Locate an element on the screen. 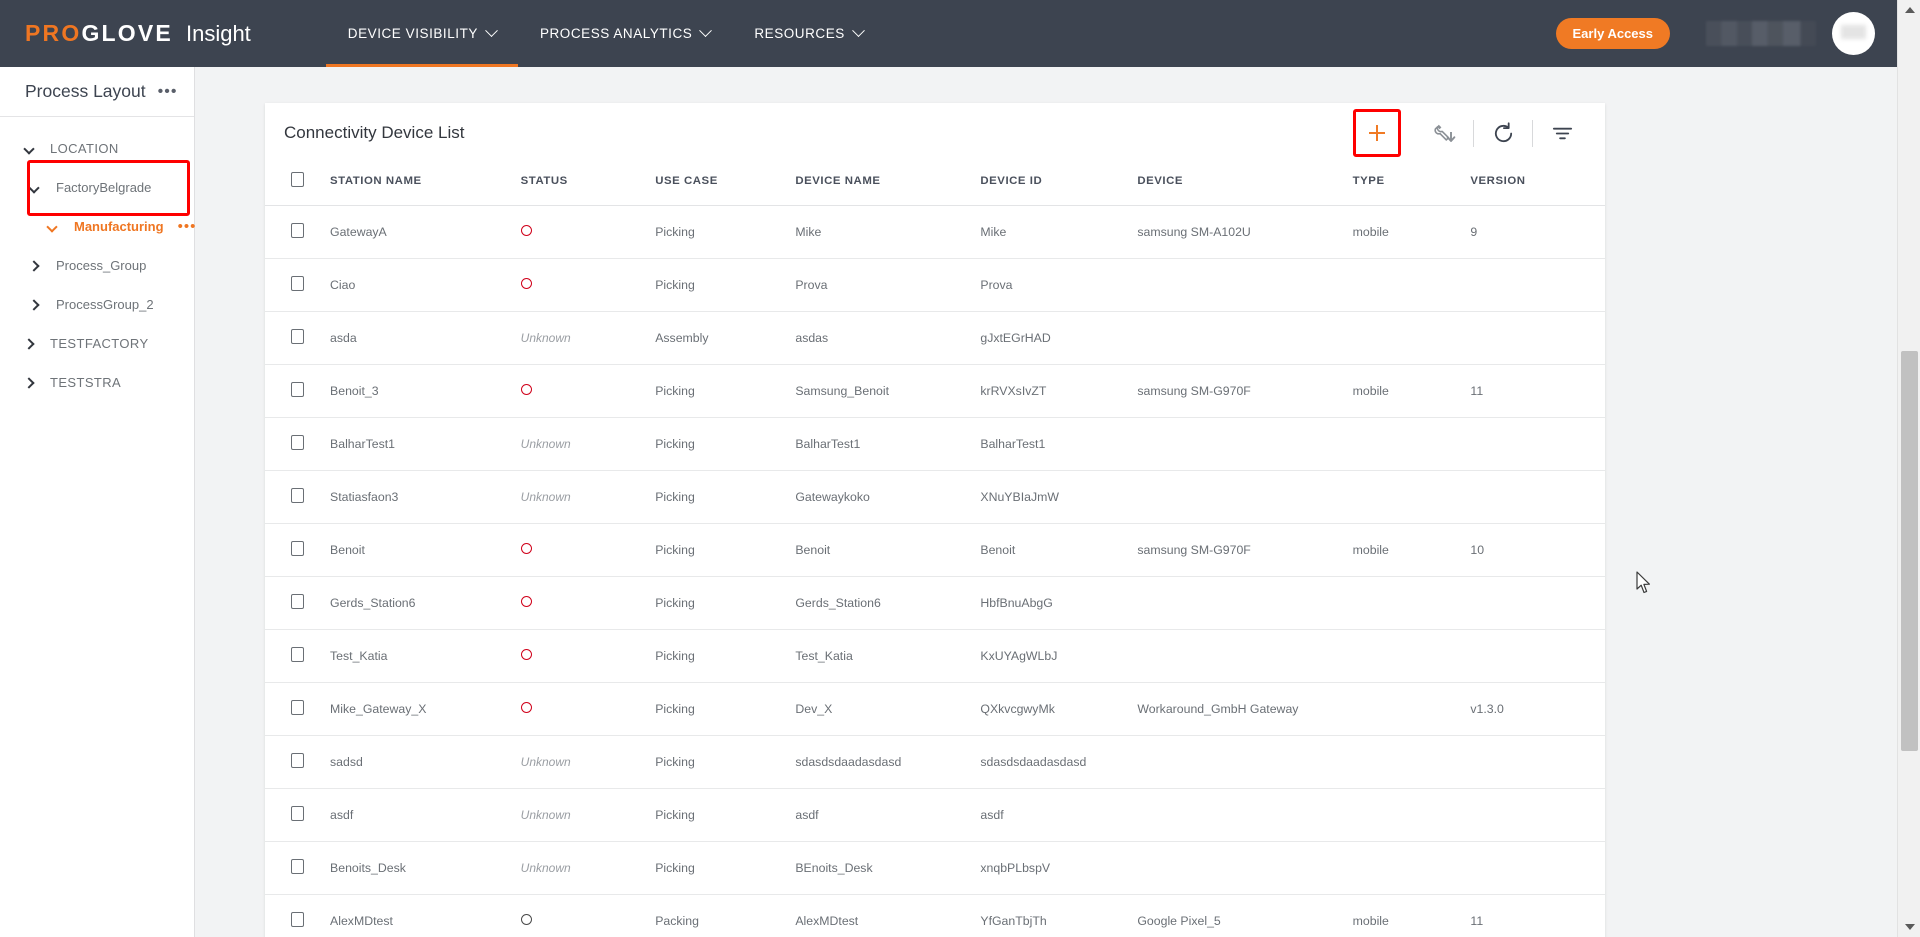 Image resolution: width=1920 pixels, height=937 pixels. cell-station-name: AlexMDtest is located at coordinates (425, 915).